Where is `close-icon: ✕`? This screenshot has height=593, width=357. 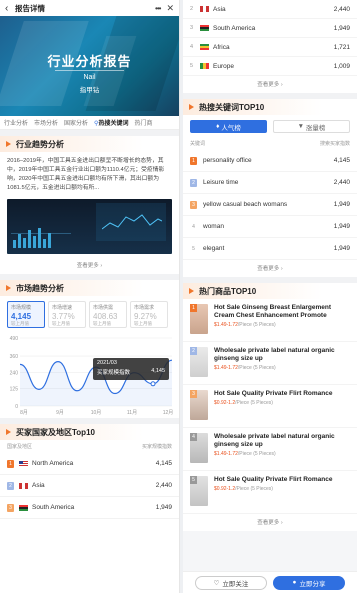 close-icon: ✕ is located at coordinates (170, 8).